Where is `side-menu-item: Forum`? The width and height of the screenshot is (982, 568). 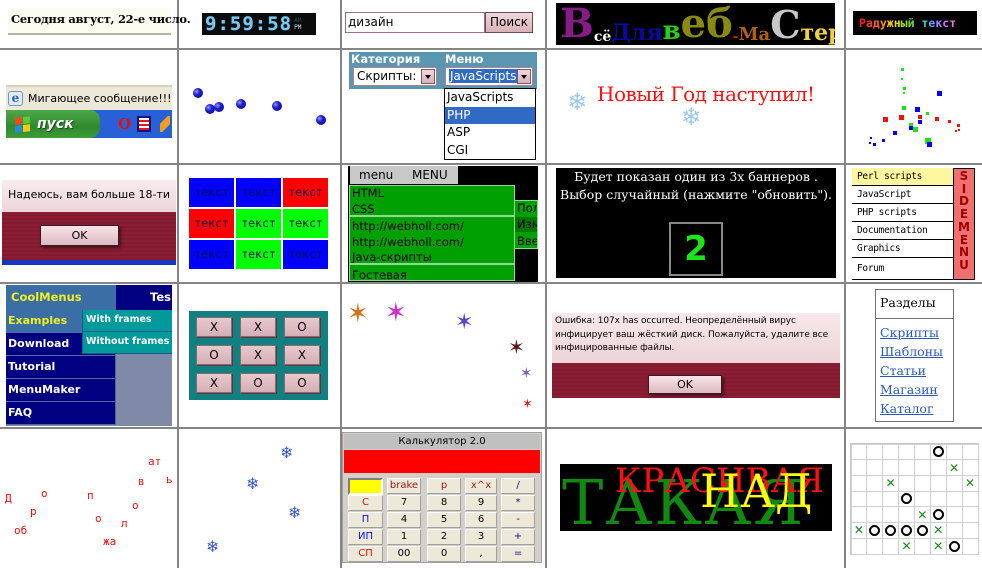 side-menu-item: Forum is located at coordinates (902, 269).